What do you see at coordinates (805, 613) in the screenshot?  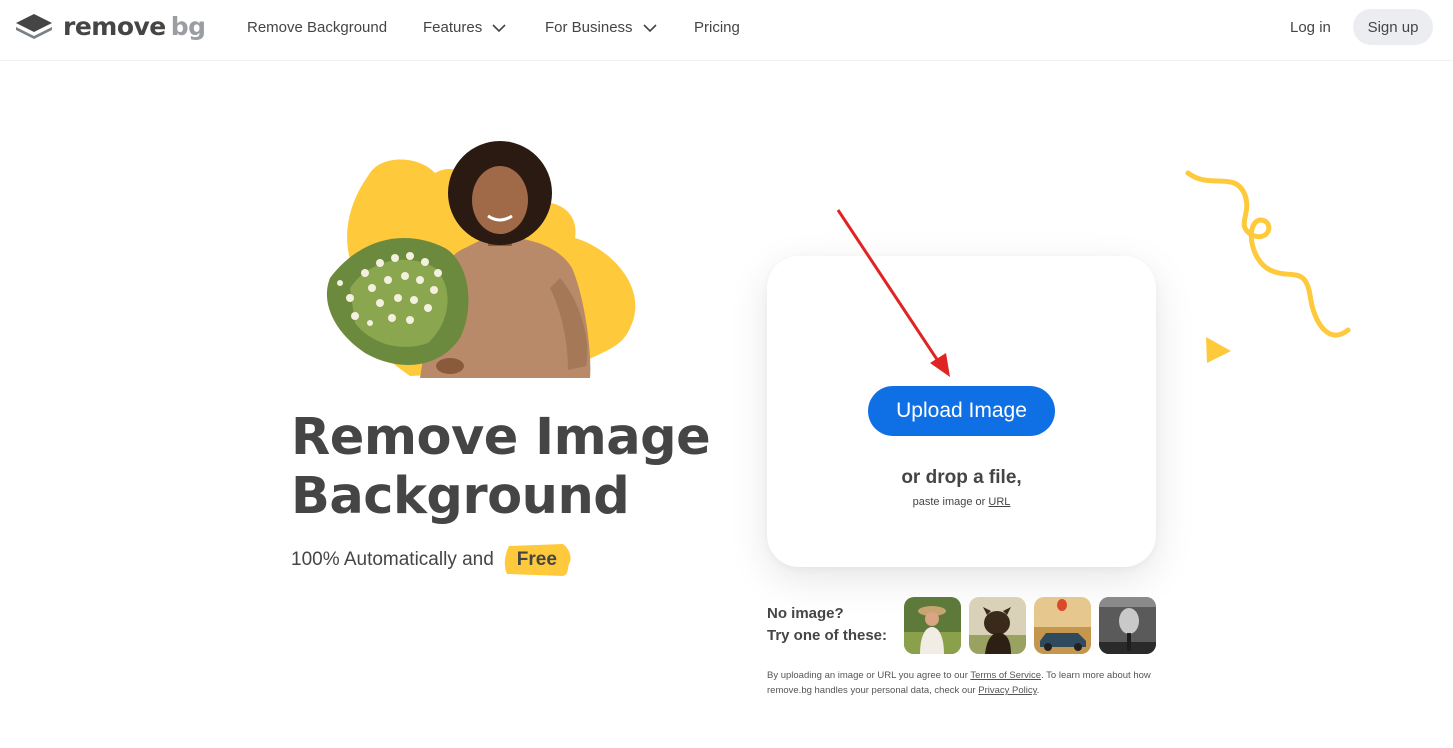 I see `sample-prompt-line1: No image?` at bounding box center [805, 613].